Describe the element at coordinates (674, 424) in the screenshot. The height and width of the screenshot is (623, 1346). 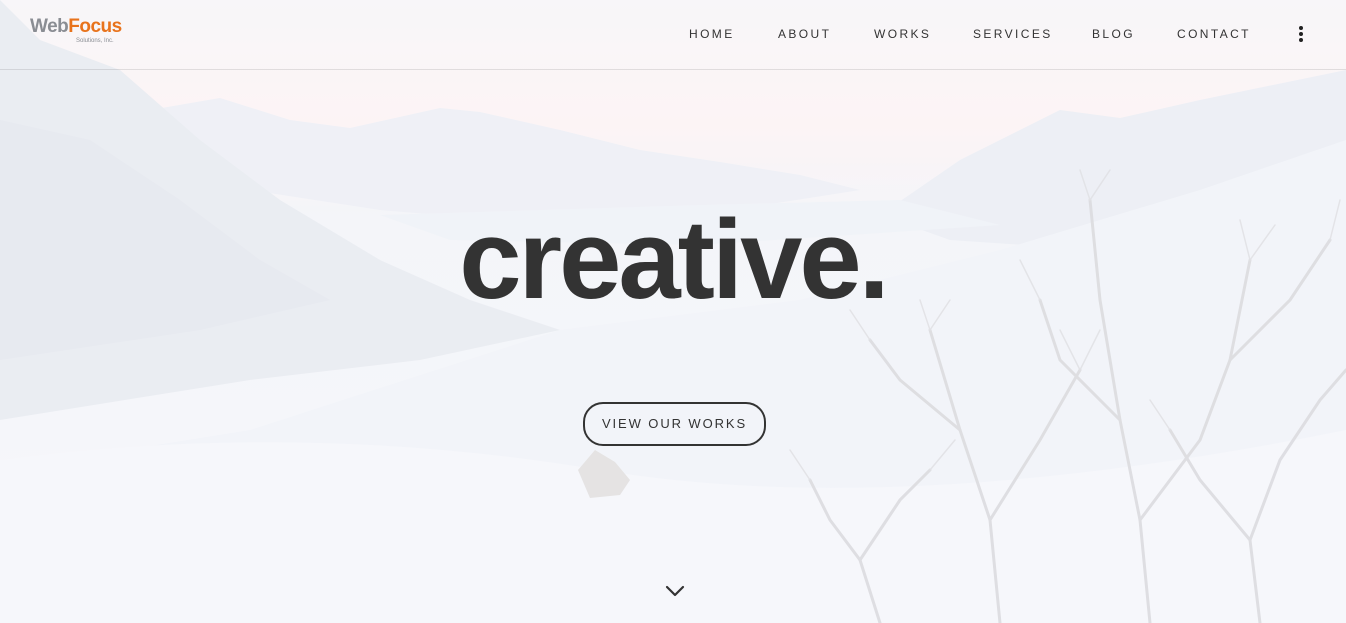
I see `view-our-works-button: VIEW OUR WORKS` at that location.